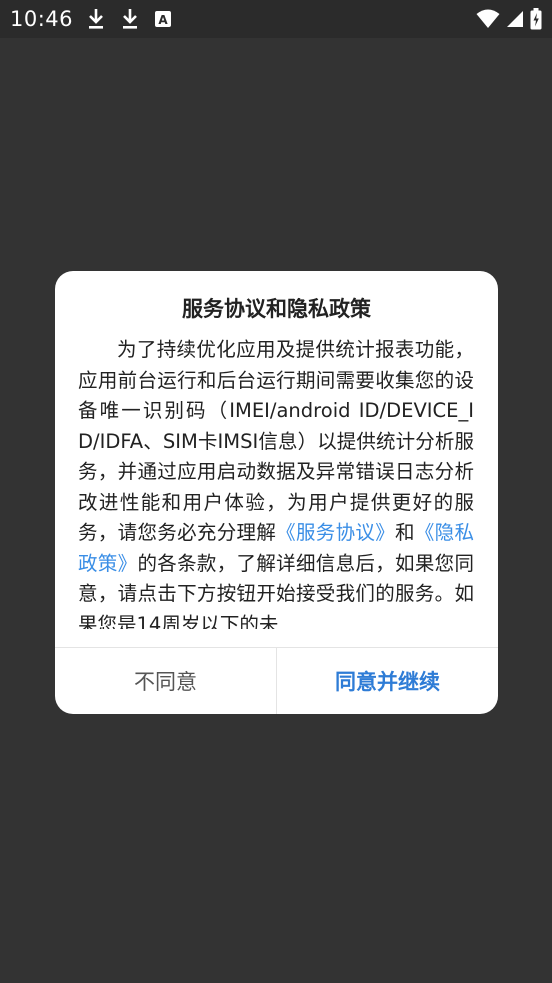  Describe the element at coordinates (42, 19) in the screenshot. I see `status-time: 10:46` at that location.